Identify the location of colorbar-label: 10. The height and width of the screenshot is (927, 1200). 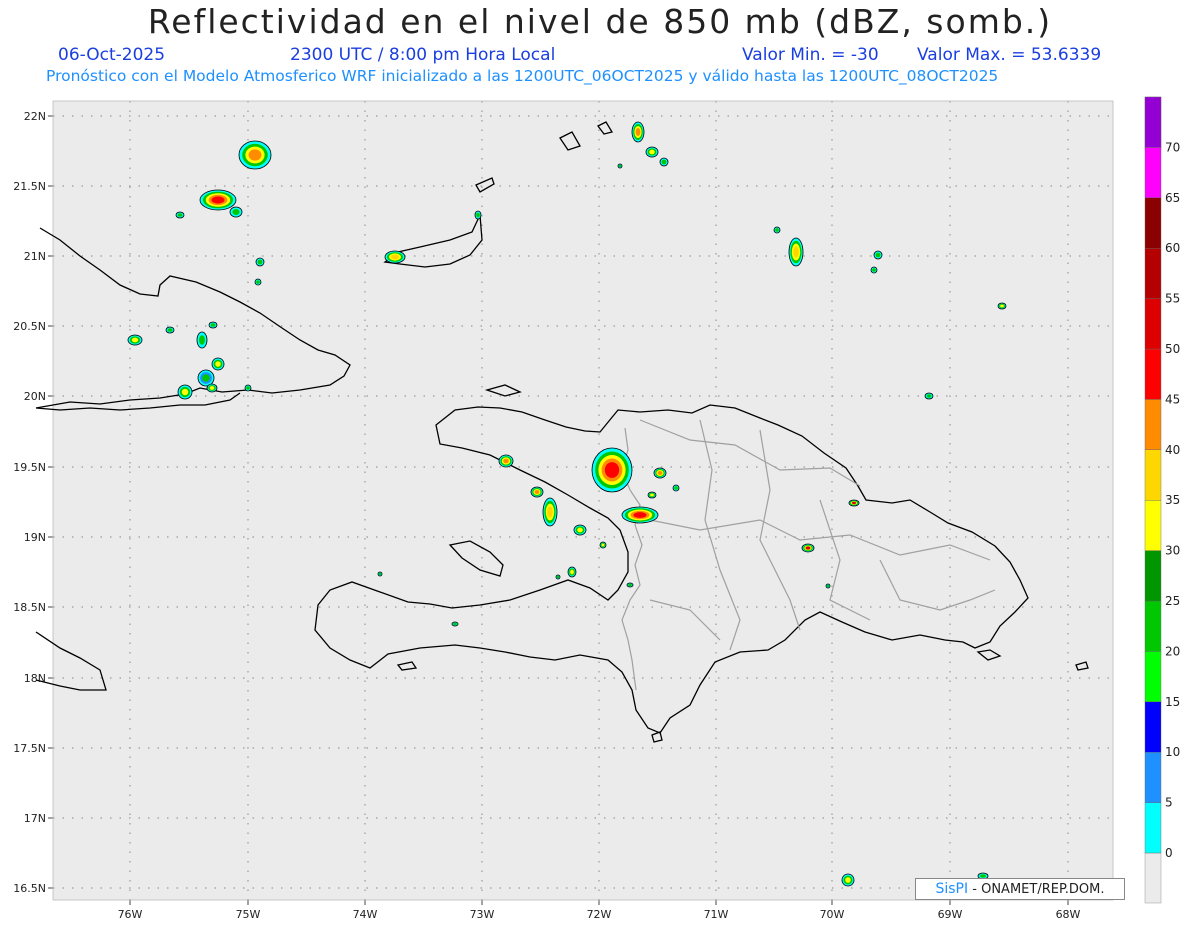
(1172, 752).